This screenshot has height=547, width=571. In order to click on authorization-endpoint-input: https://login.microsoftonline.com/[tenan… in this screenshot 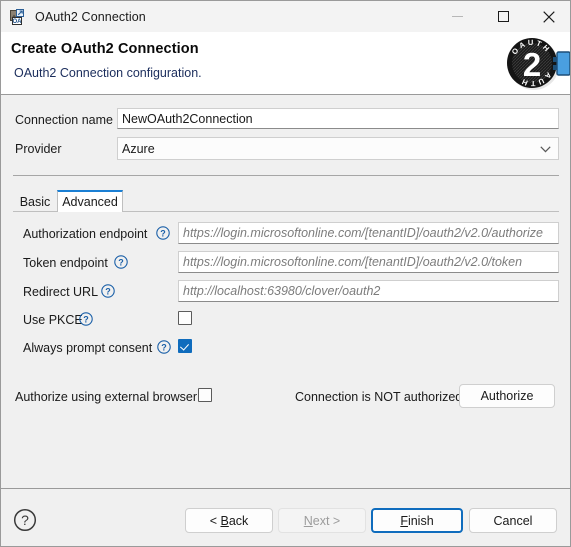, I will do `click(368, 233)`.